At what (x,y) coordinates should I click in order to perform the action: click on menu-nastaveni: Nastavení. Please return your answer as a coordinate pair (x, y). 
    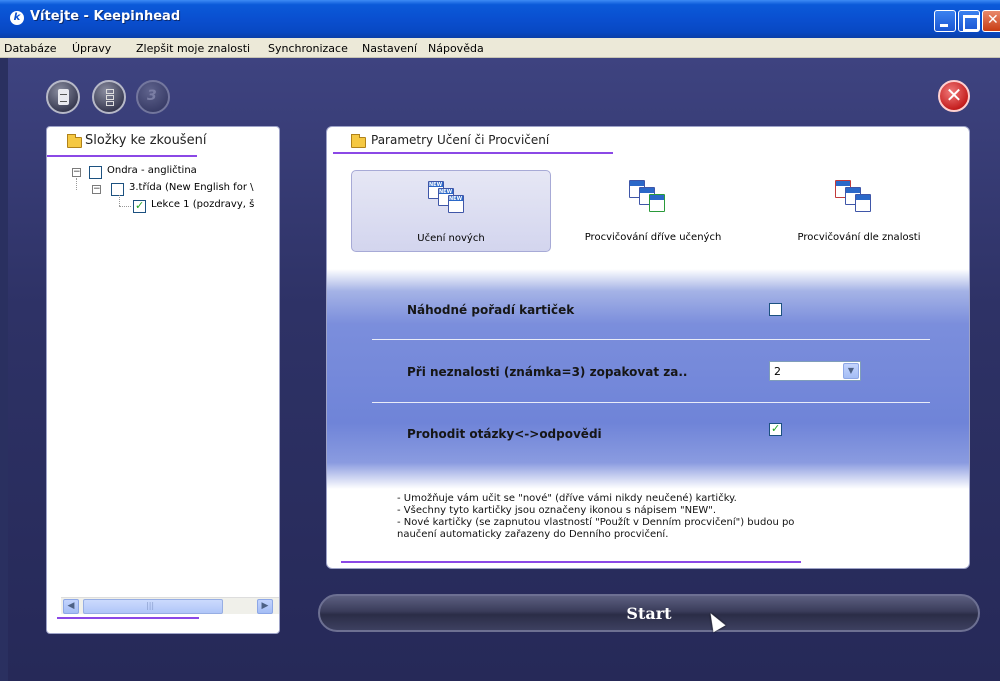
    Looking at the image, I should click on (389, 48).